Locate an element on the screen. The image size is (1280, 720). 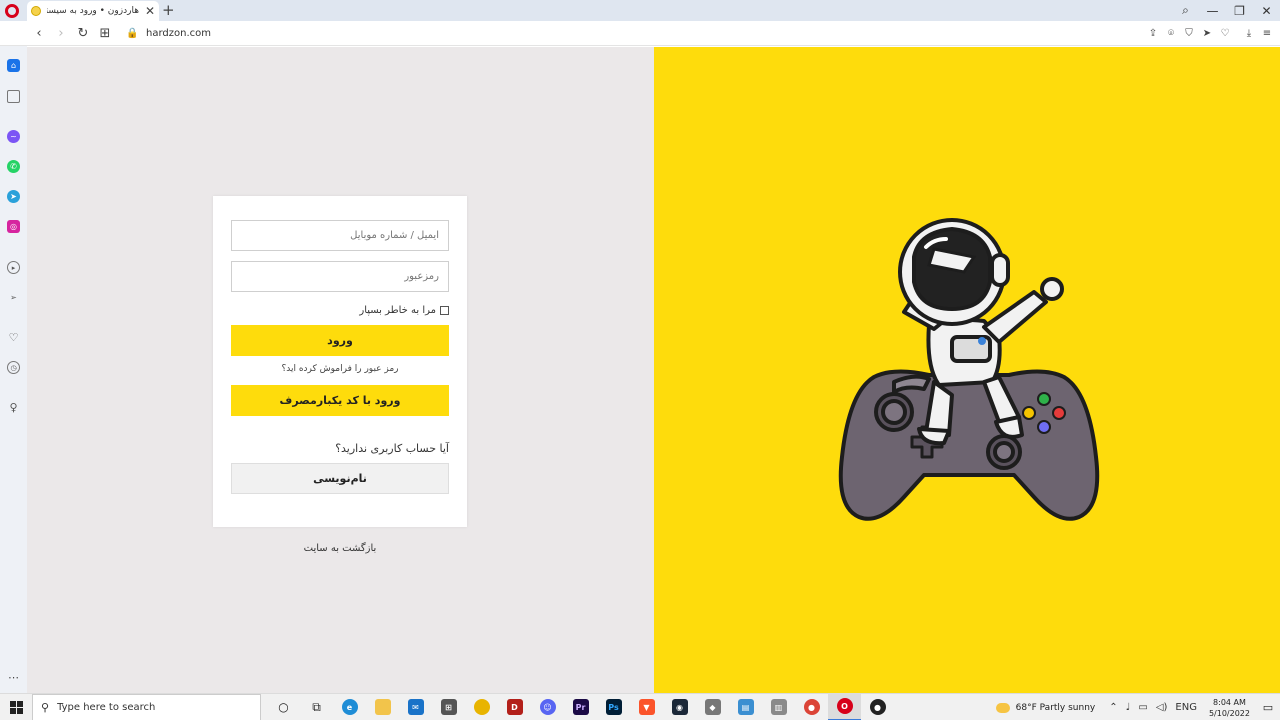
share-icon: ⇪ is located at coordinates (1153, 33).